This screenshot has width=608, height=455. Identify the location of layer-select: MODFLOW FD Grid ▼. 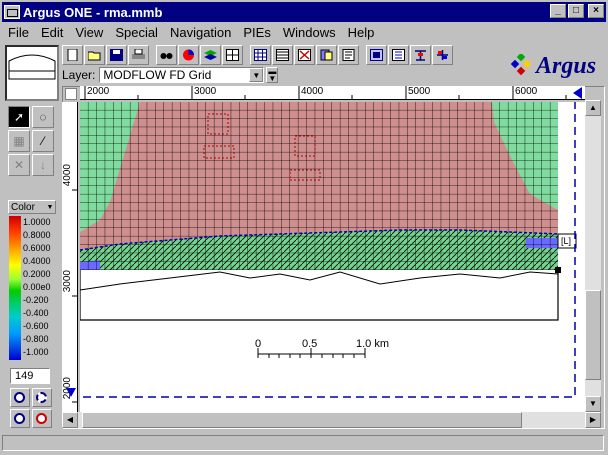
(182, 75).